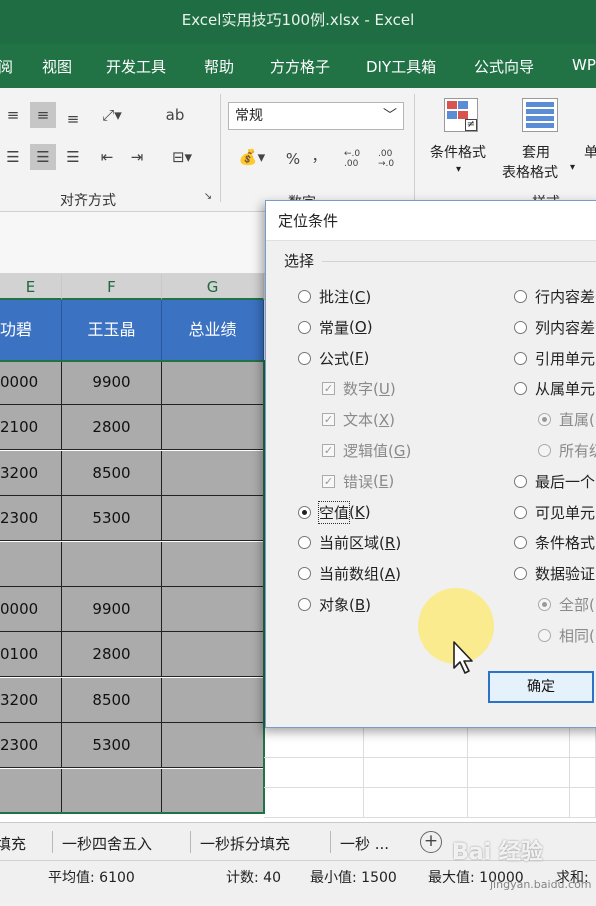 This screenshot has height=906, width=596. I want to click on increase-decimal-button: ←.0 .00, so click(359, 159).